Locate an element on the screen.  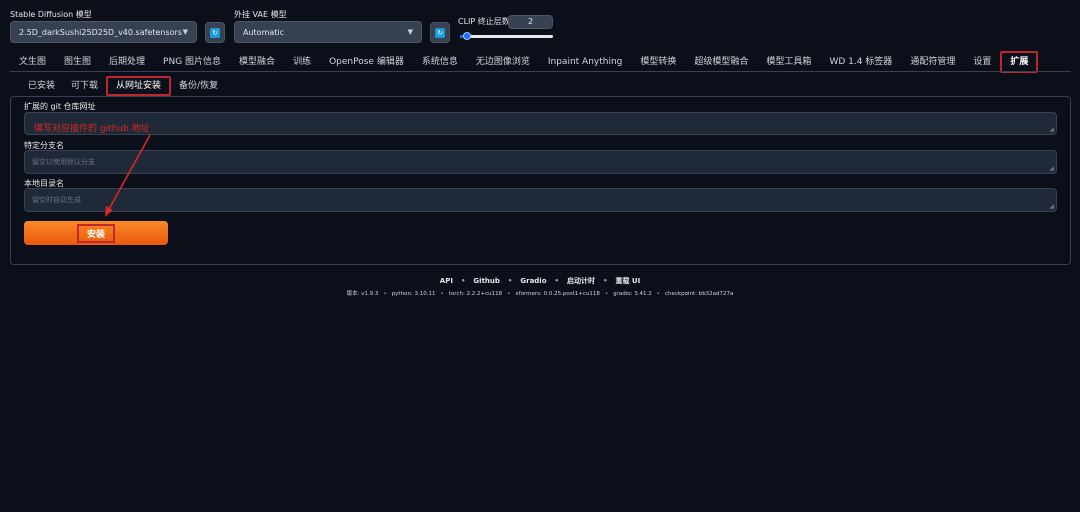
url-label: 扩展的 git 仓库网址 is located at coordinates (60, 106).